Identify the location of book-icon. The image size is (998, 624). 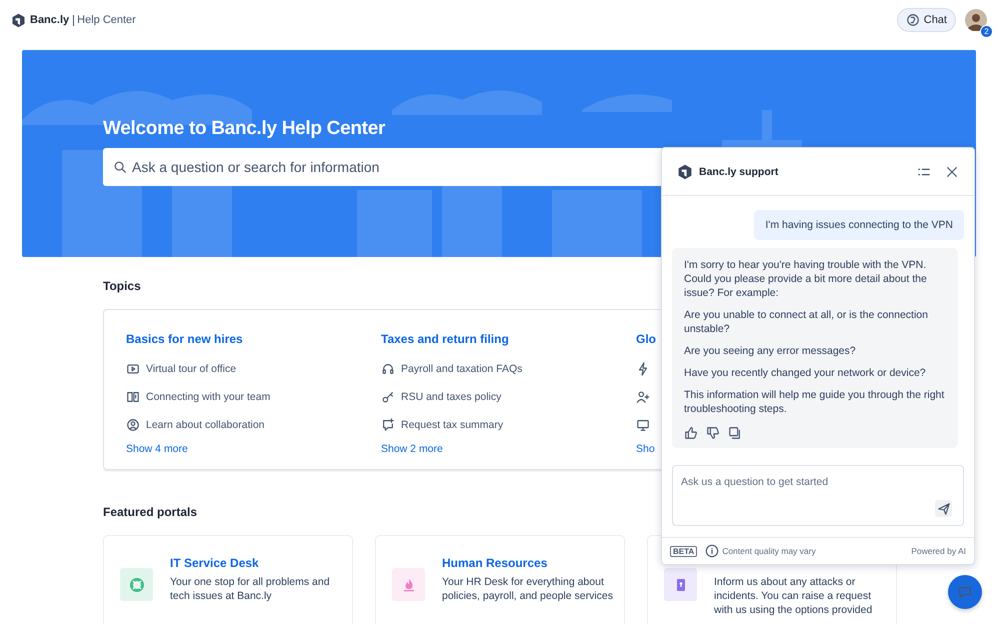
(133, 397).